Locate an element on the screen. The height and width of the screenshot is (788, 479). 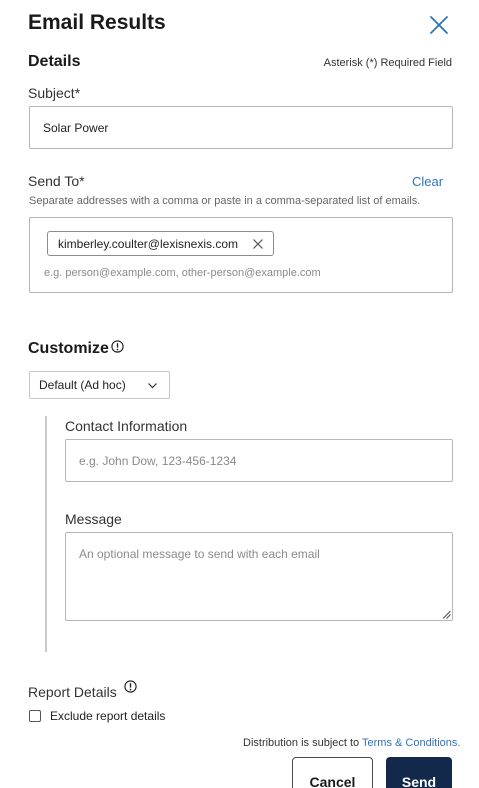
contact-info-input is located at coordinates (259, 460).